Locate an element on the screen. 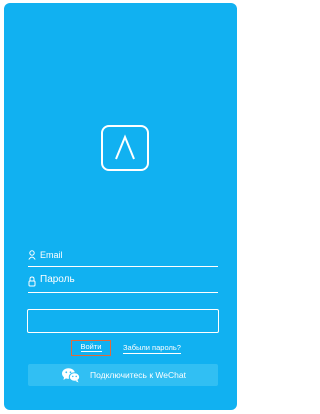  wechat-label: Подключитесь к WeChat is located at coordinates (138, 375).